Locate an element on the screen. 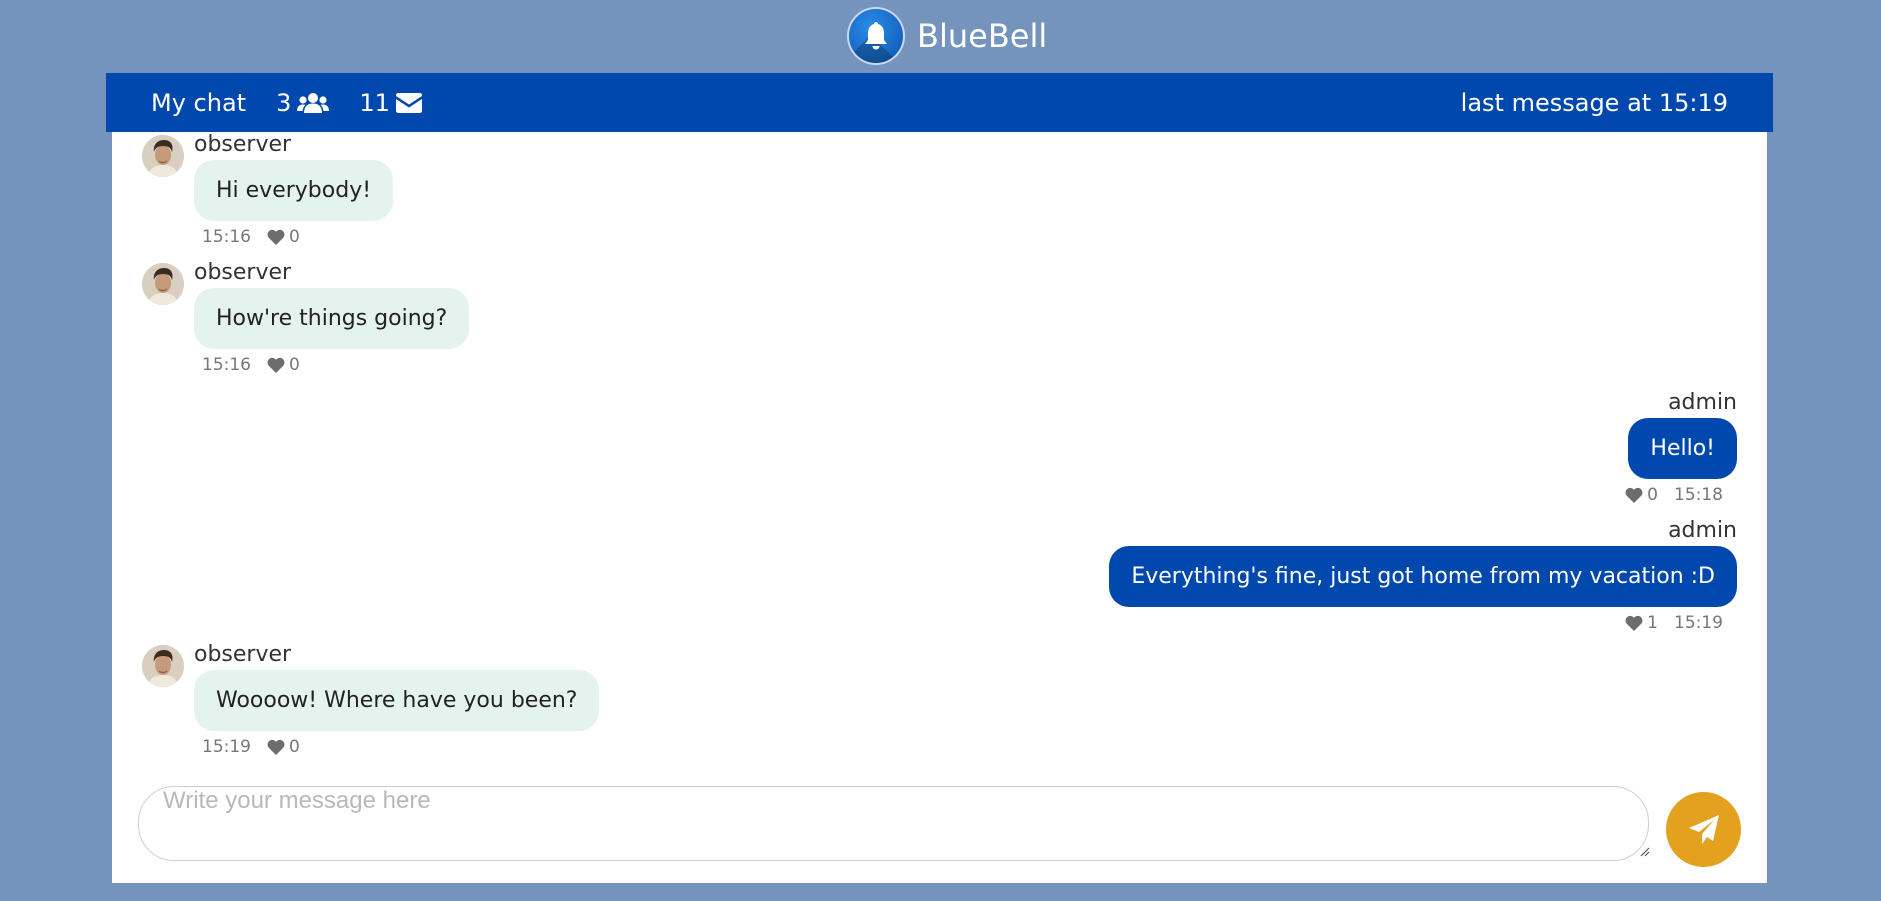 This screenshot has height=901, width=1881. messages-count: 11 is located at coordinates (390, 103).